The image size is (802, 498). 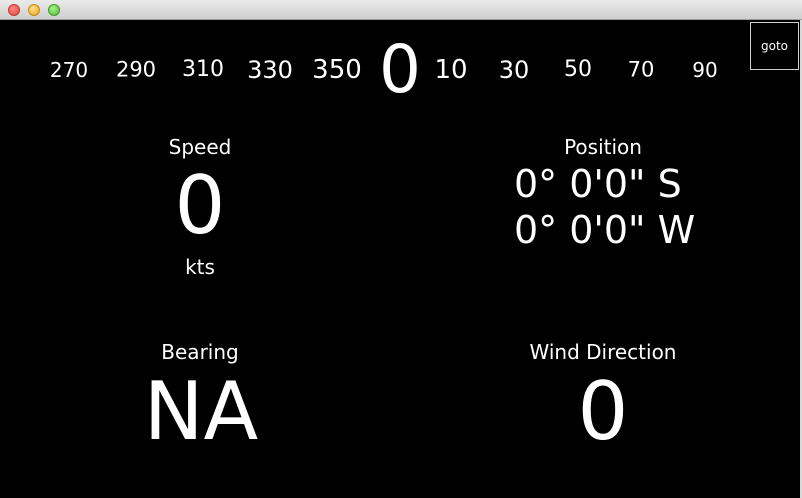 What do you see at coordinates (69, 70) in the screenshot?
I see `compass-tick-270: 270` at bounding box center [69, 70].